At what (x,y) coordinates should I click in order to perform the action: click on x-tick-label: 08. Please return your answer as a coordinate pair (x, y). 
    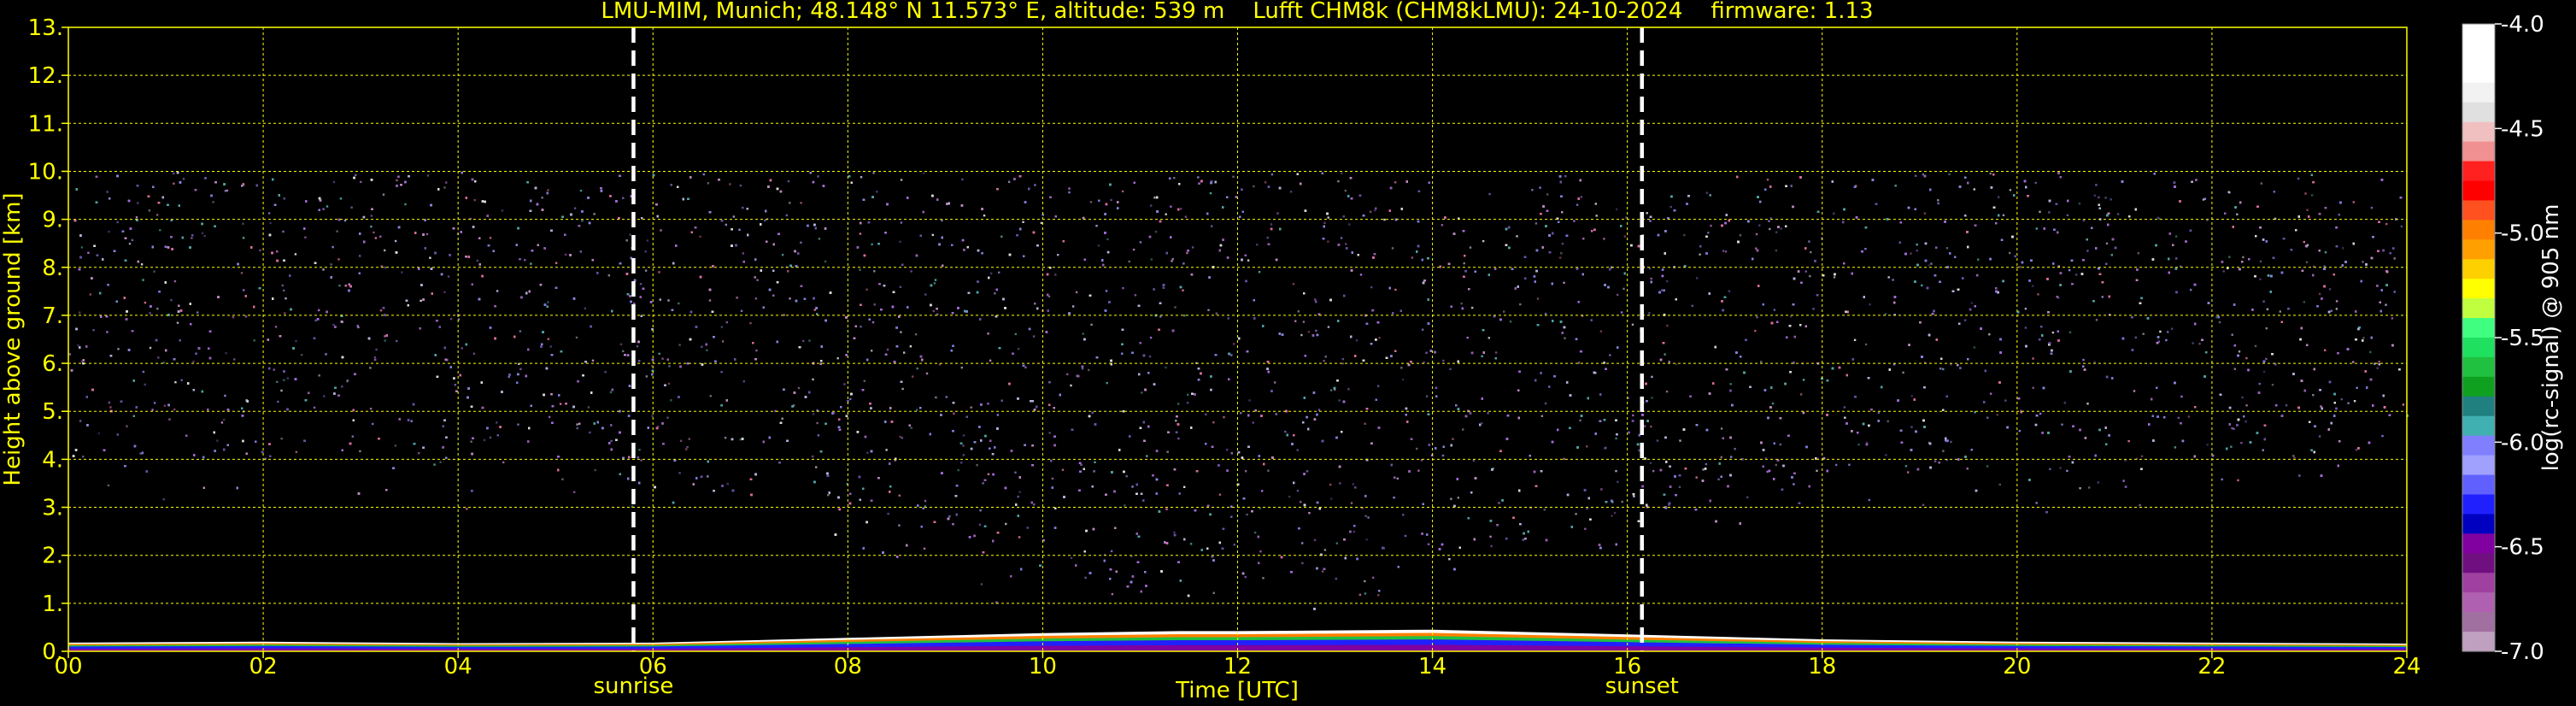
    Looking at the image, I should click on (848, 667).